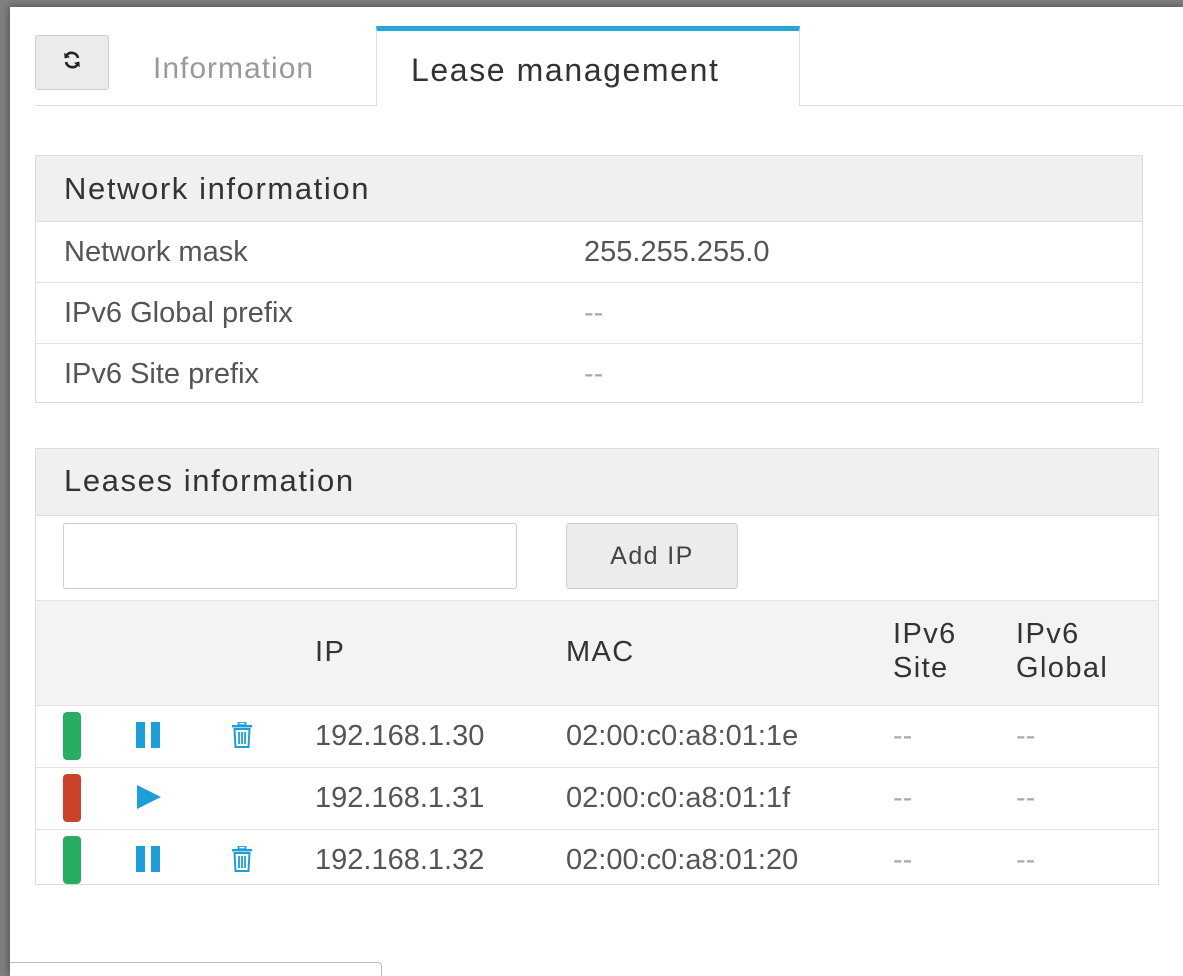 The image size is (1183, 976). What do you see at coordinates (400, 798) in the screenshot?
I see `lease-ip: 192.168.1.31` at bounding box center [400, 798].